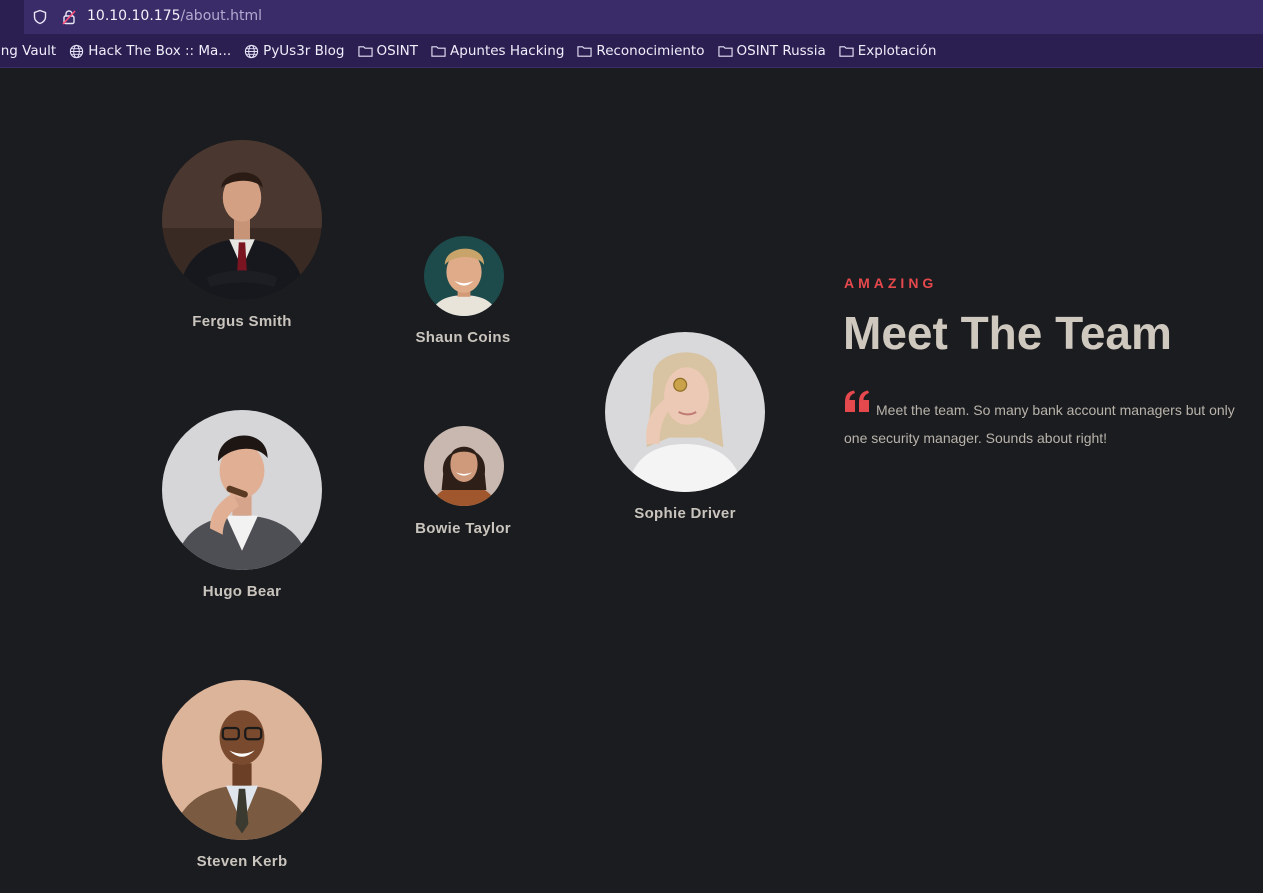 The width and height of the screenshot is (1263, 893). Describe the element at coordinates (463, 528) in the screenshot. I see `team-member-name: Bowie Taylor` at that location.